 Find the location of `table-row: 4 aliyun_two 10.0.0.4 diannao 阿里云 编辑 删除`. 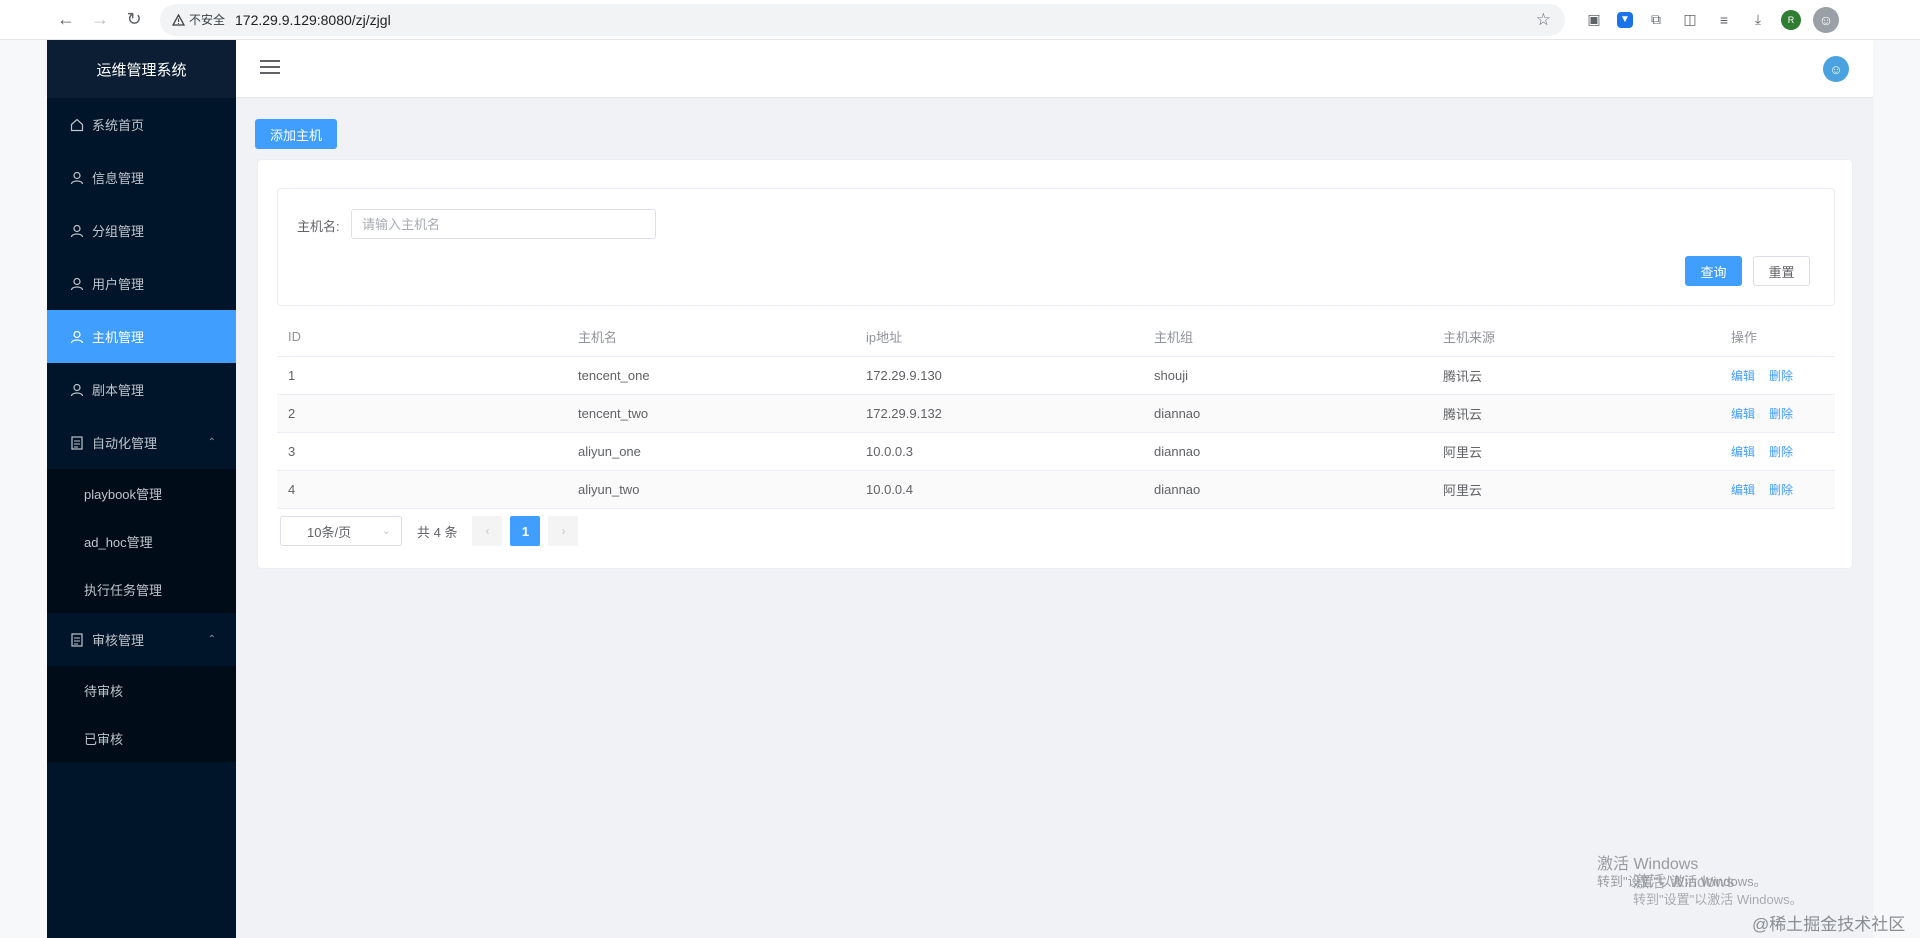

table-row: 4 aliyun_two 10.0.0.4 diannao 阿里云 编辑 删除 is located at coordinates (1056, 489).